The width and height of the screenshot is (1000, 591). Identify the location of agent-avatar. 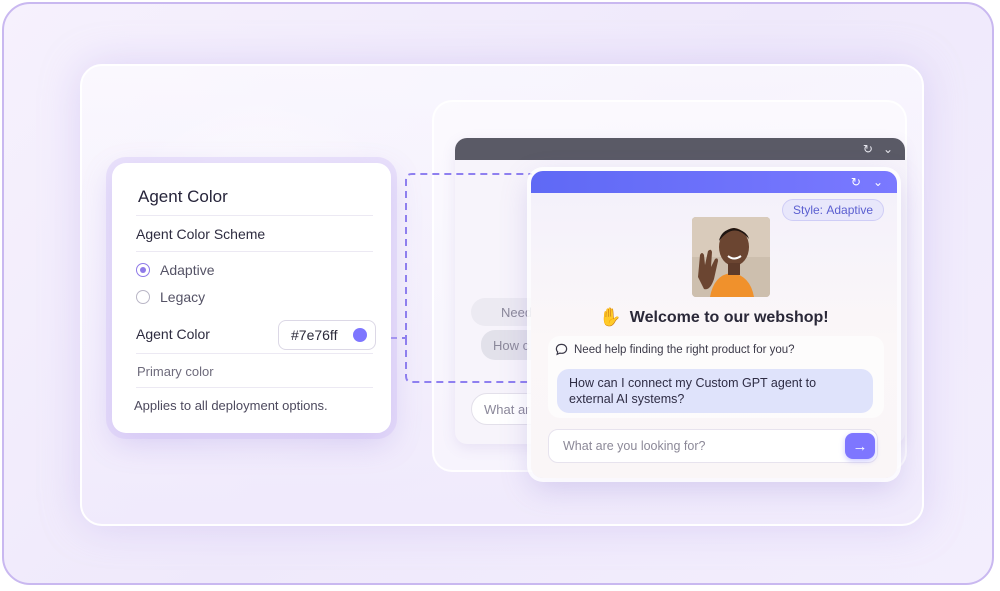
(731, 257).